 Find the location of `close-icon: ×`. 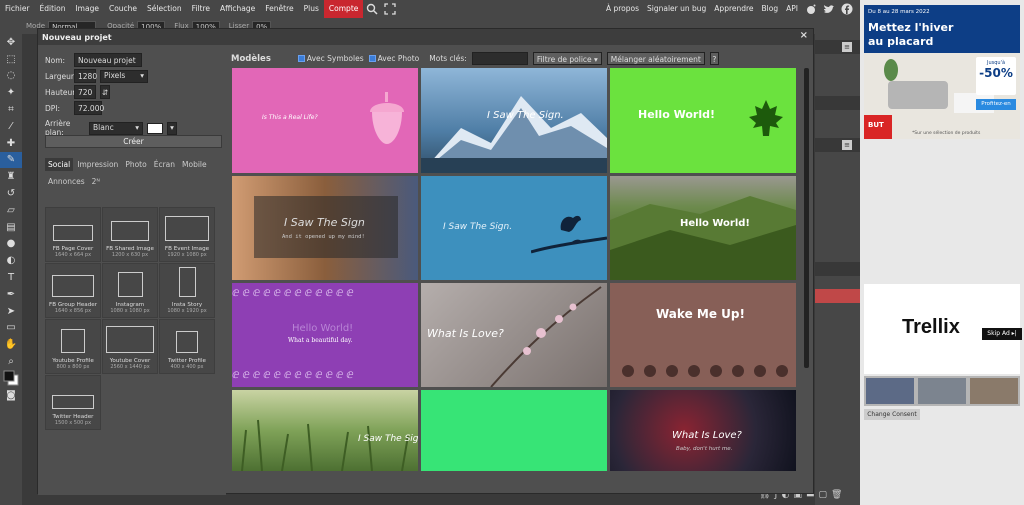

close-icon: × is located at coordinates (804, 35).